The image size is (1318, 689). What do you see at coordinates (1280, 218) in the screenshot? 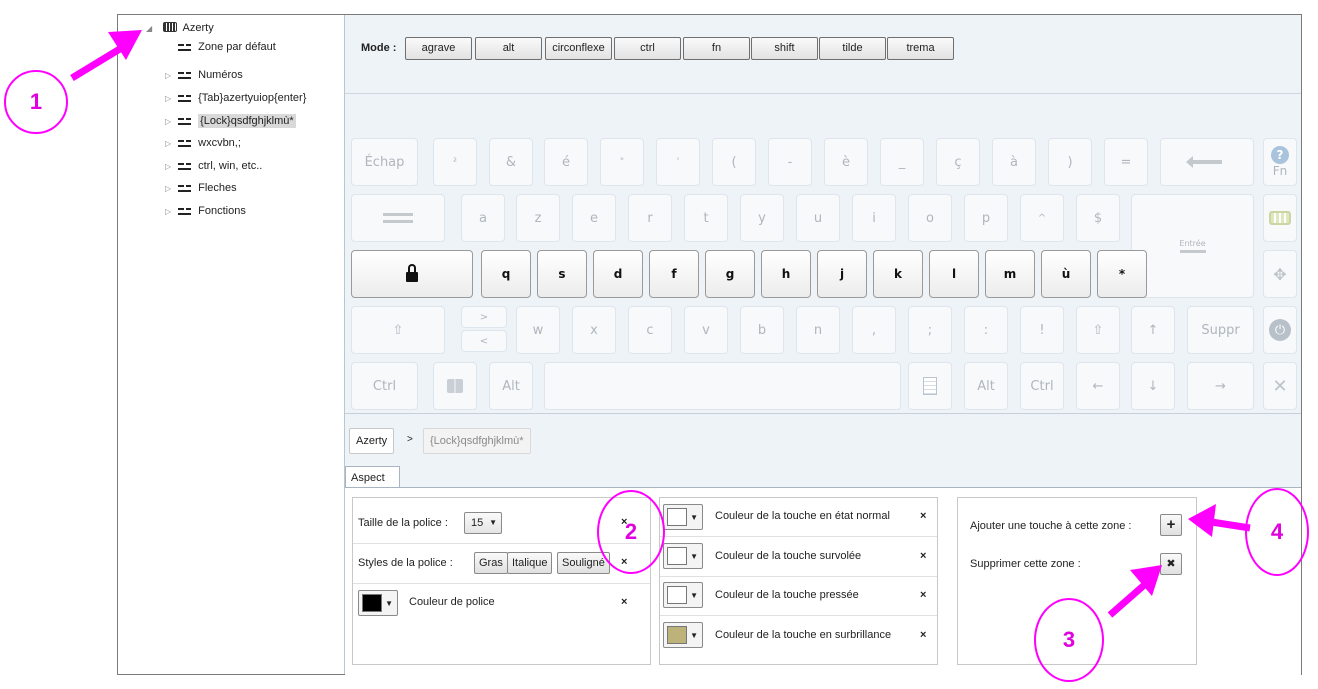
I see `key-layout-editor` at bounding box center [1280, 218].